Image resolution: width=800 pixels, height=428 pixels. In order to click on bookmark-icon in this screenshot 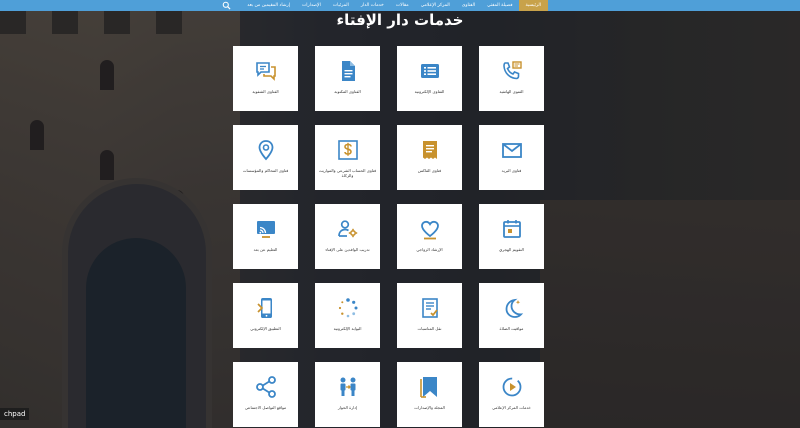, I will do `click(428, 387)`.